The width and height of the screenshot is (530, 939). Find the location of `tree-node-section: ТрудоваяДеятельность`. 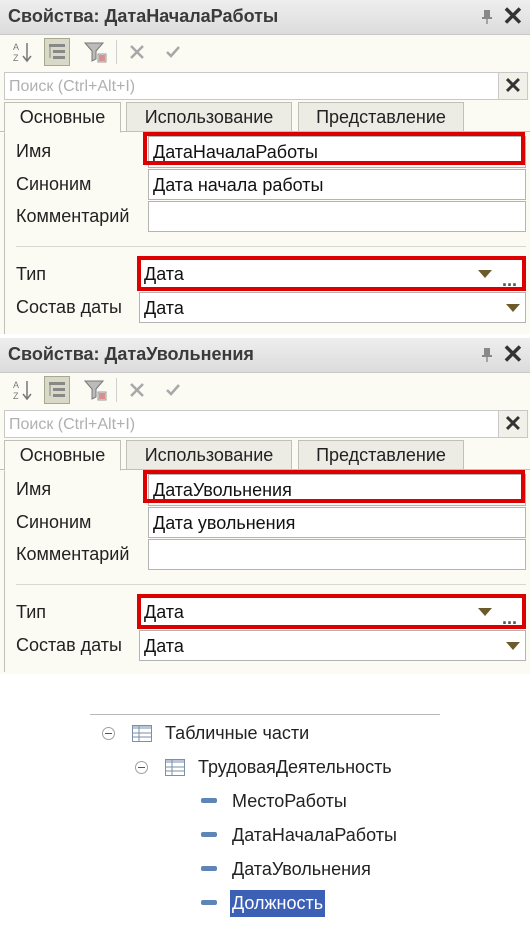

tree-node-section: ТрудоваяДеятельность is located at coordinates (295, 767).